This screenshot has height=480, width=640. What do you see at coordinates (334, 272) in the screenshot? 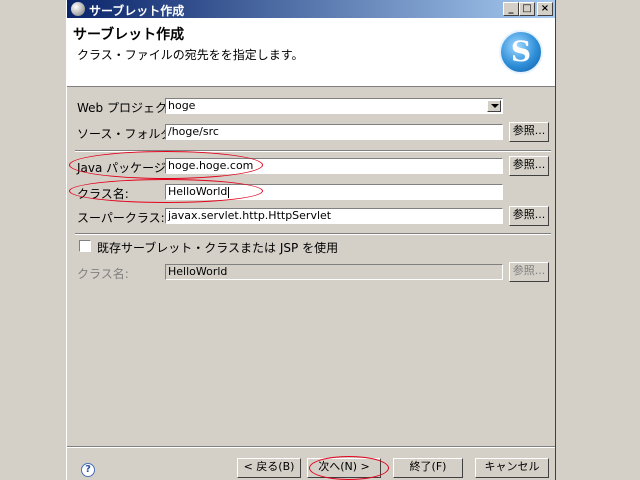
I see `existing-class-input: HelloWorld` at bounding box center [334, 272].